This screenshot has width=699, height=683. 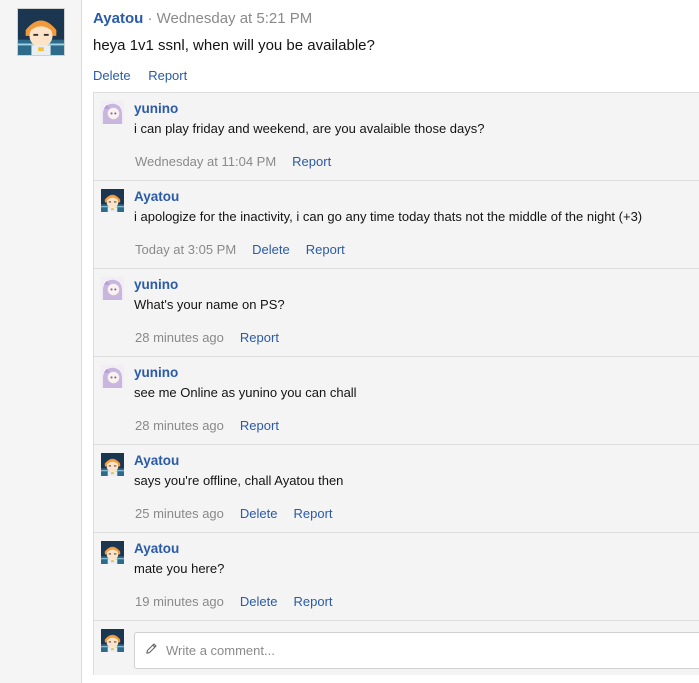 I want to click on comment-timestamp: Wednesday at 11:04 PM, so click(x=206, y=161).